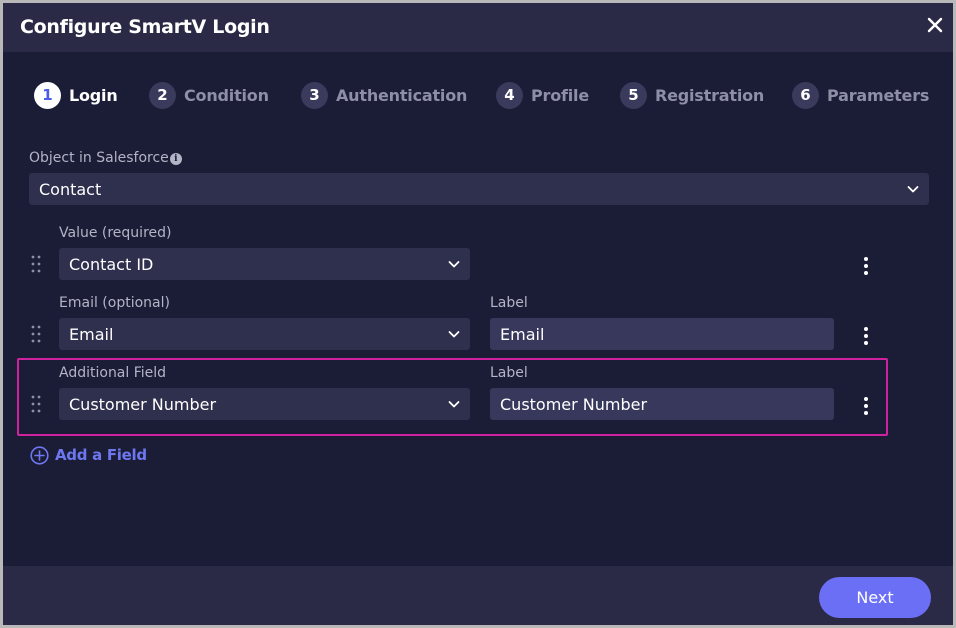 Image resolution: width=956 pixels, height=628 pixels. Describe the element at coordinates (509, 303) in the screenshot. I see `email-label-label: Label` at that location.